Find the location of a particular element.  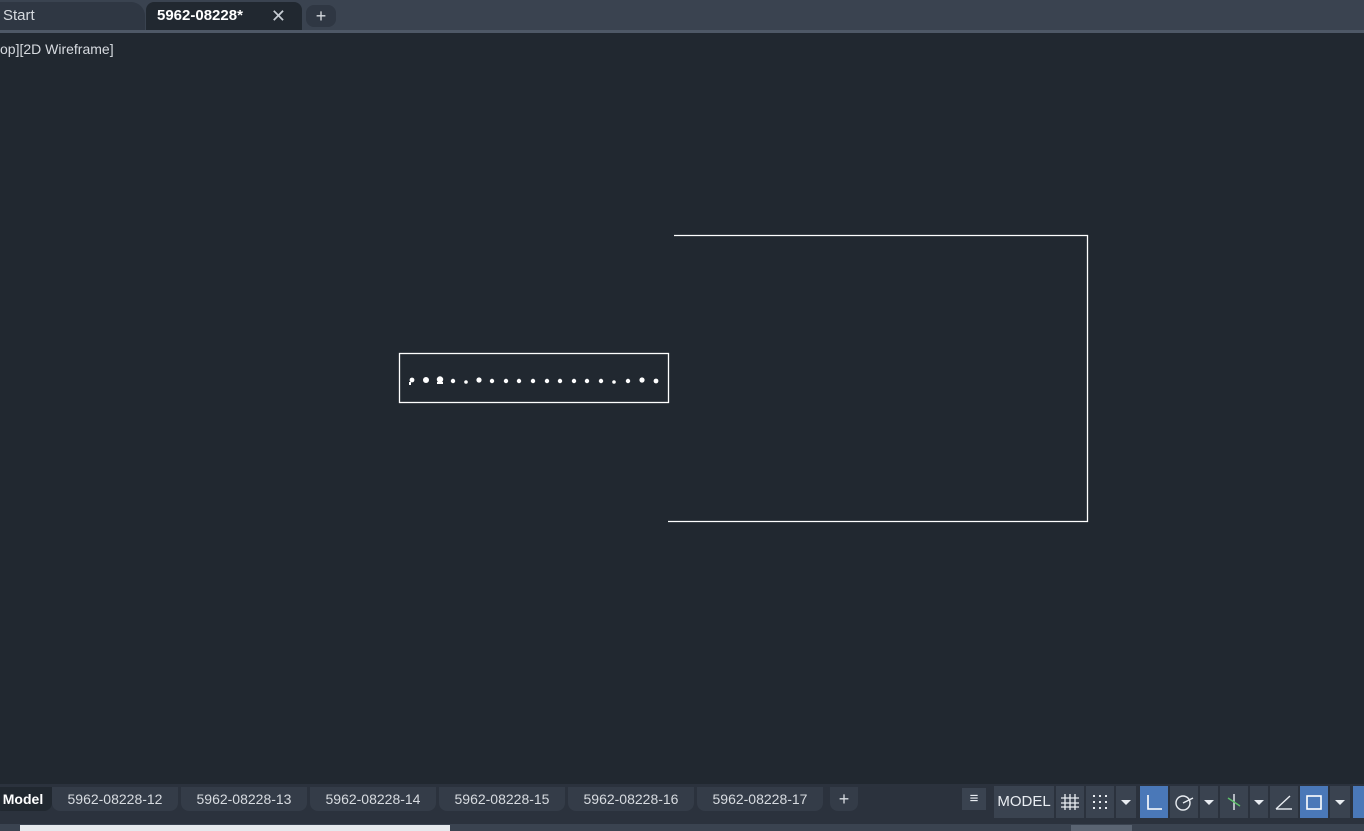

tab-layout-label: 5962-08228-17 is located at coordinates (760, 799).